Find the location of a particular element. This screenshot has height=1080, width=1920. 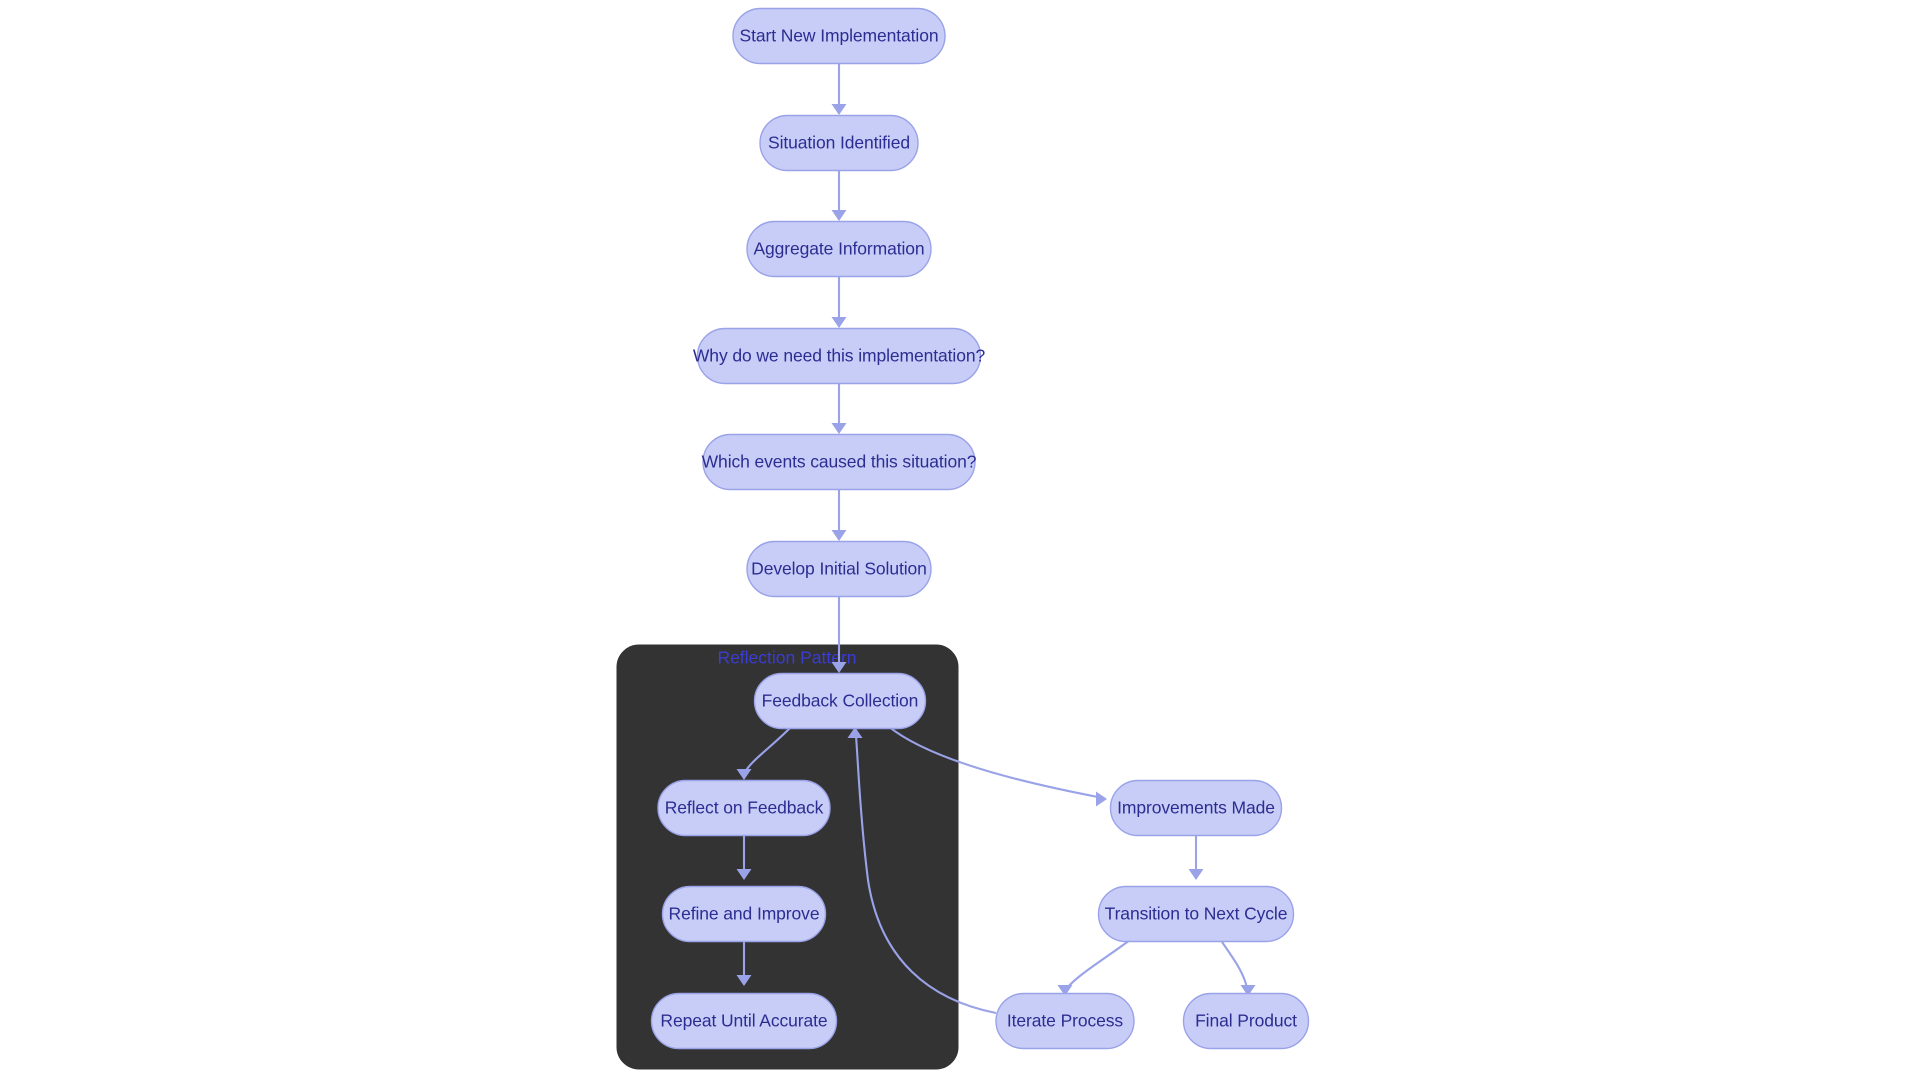

node-label: Repeat Until Accurate is located at coordinates (743, 1021).